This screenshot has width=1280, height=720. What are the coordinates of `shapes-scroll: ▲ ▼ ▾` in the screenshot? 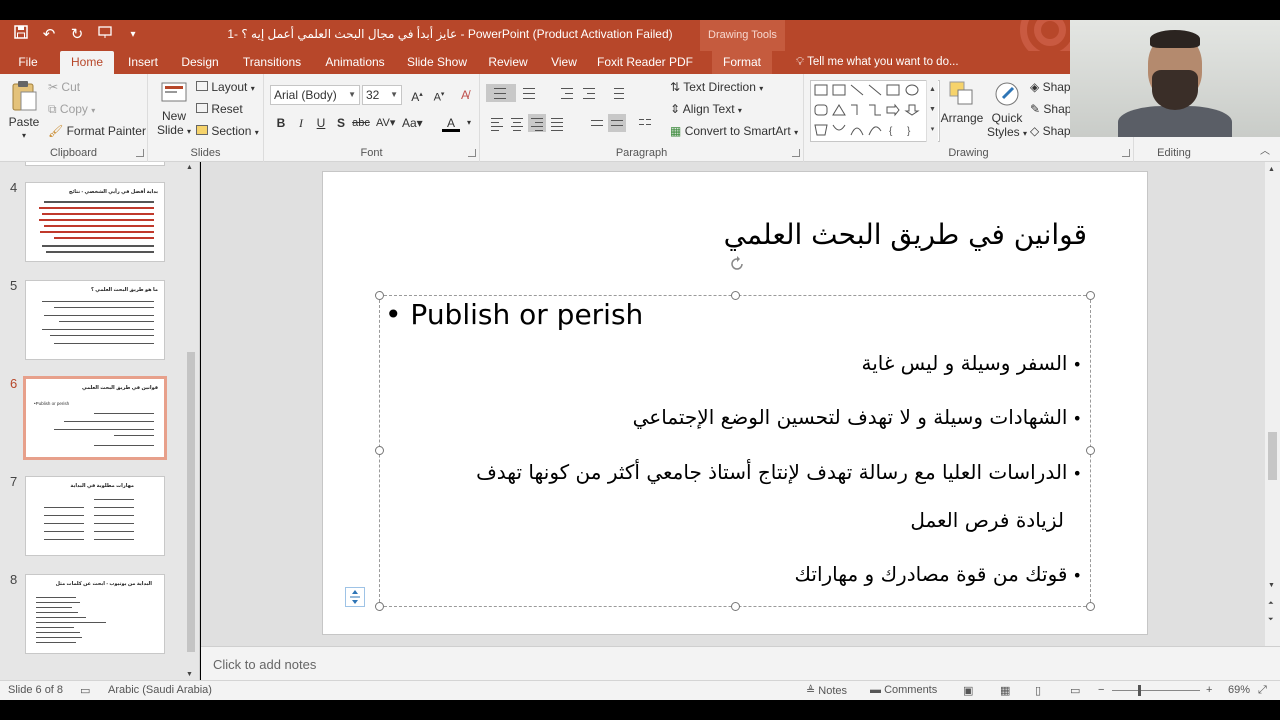 It's located at (932, 111).